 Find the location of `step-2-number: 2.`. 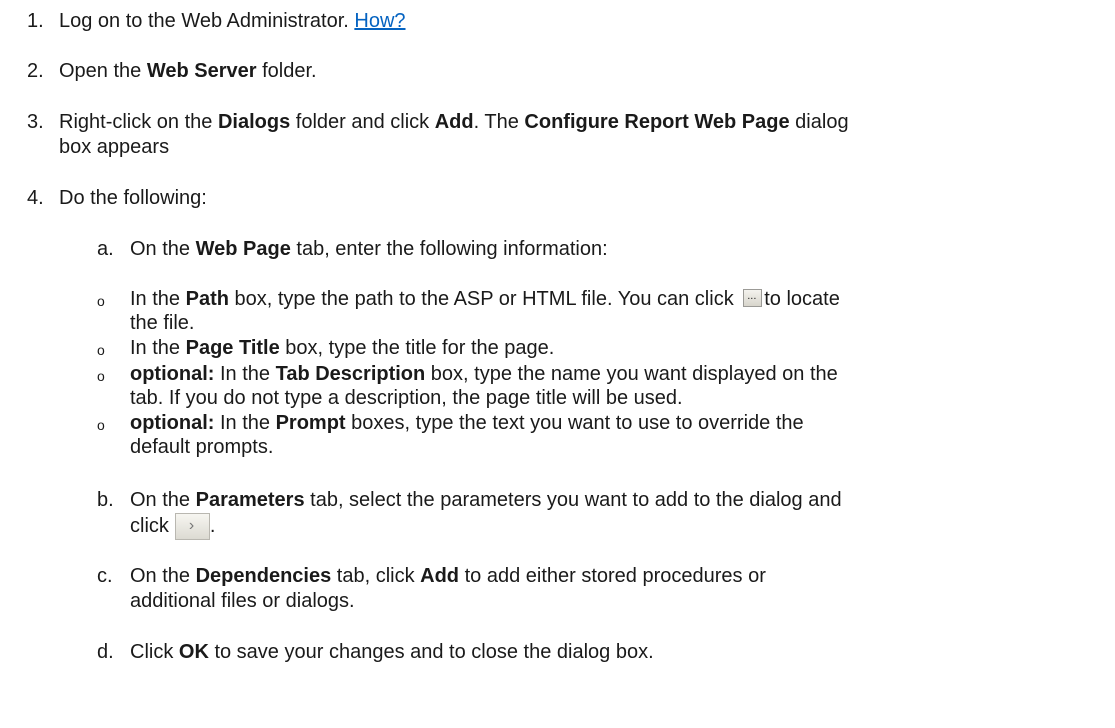

step-2-number: 2. is located at coordinates (35, 71).